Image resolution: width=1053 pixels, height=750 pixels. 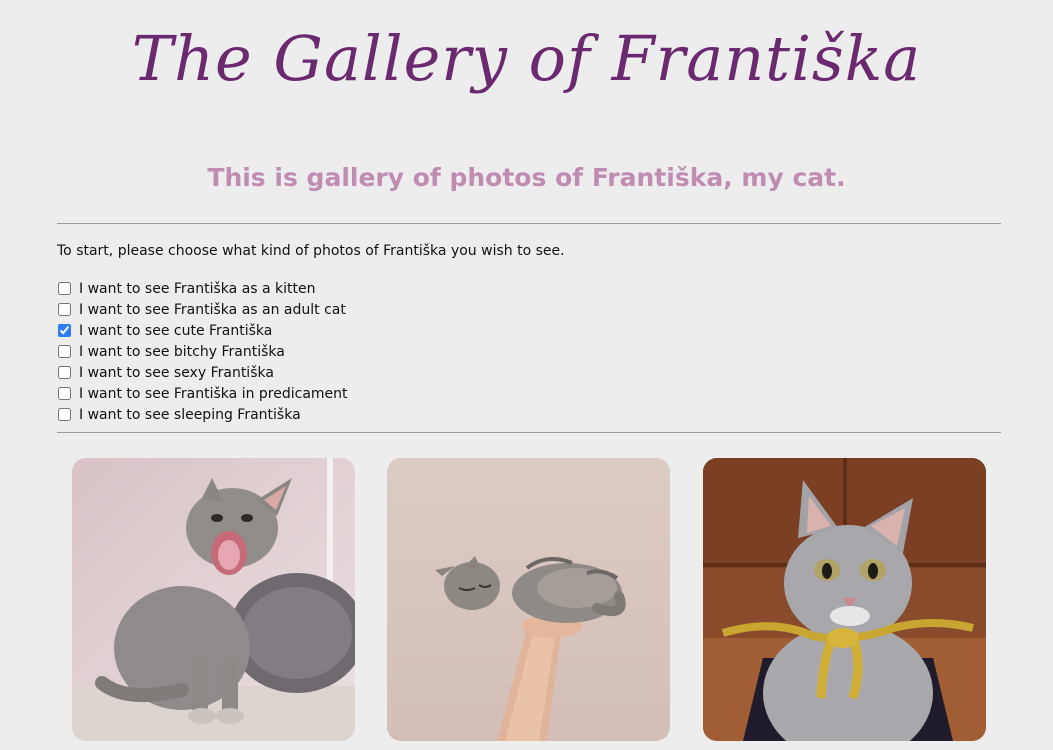 I want to click on site-title: The Gallery of Františka, so click(x=526, y=58).